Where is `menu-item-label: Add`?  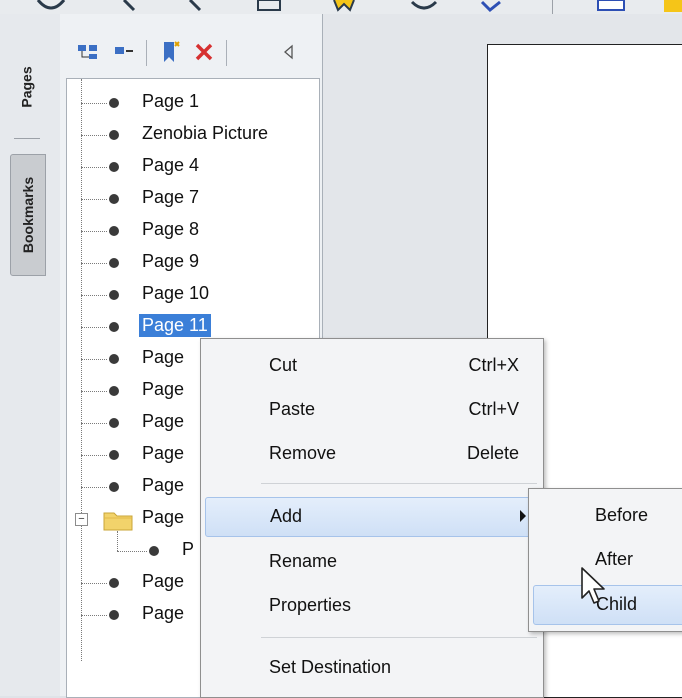 menu-item-label: Add is located at coordinates (286, 516).